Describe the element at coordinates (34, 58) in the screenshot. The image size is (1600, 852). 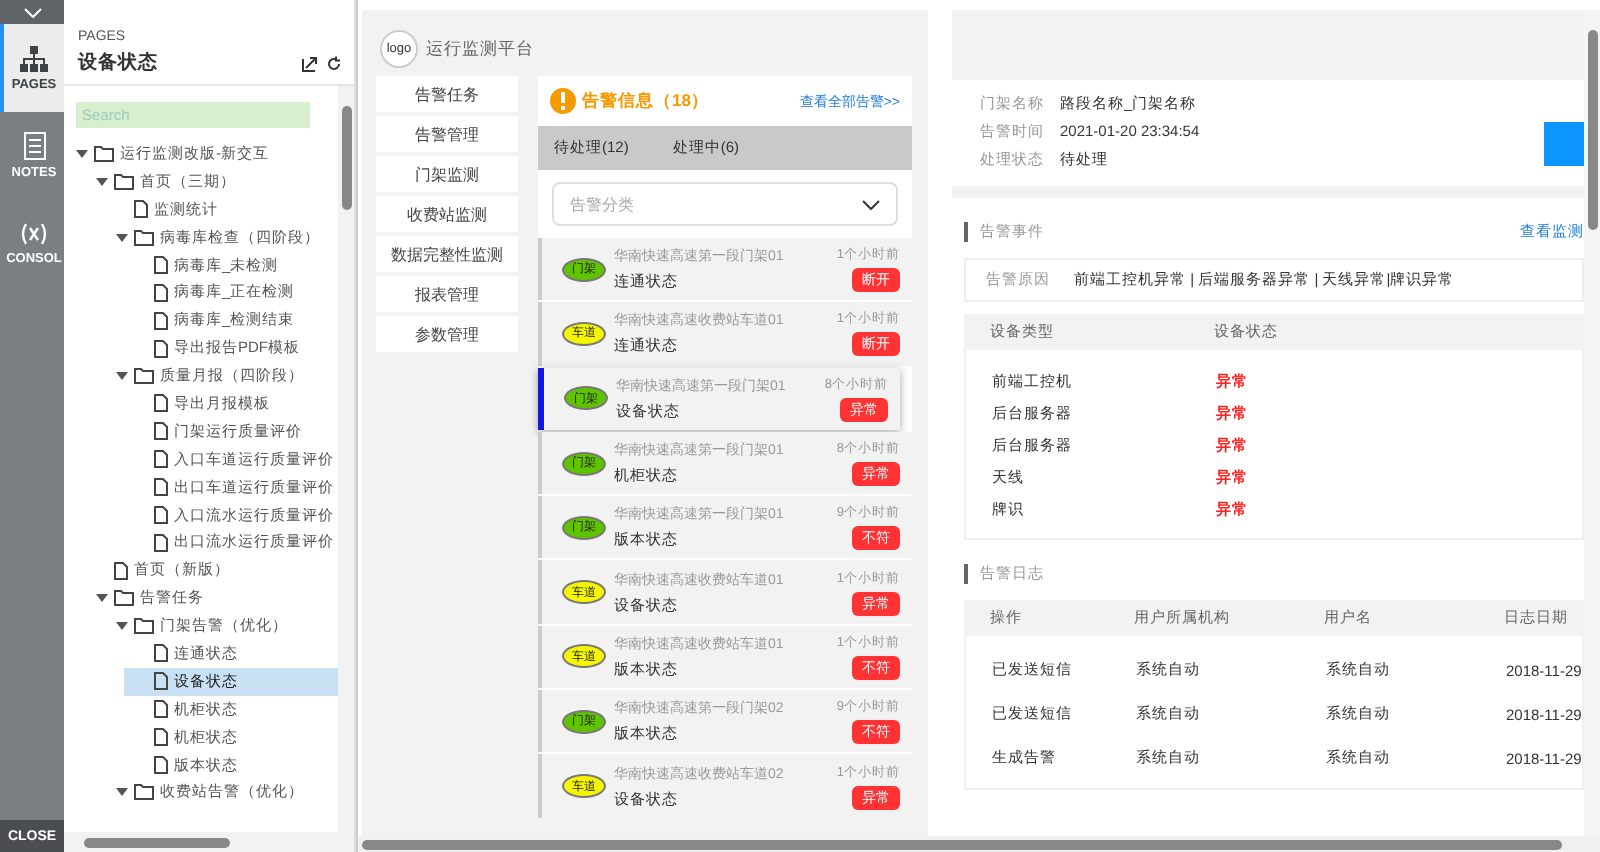
I see `sitemap-icon` at that location.